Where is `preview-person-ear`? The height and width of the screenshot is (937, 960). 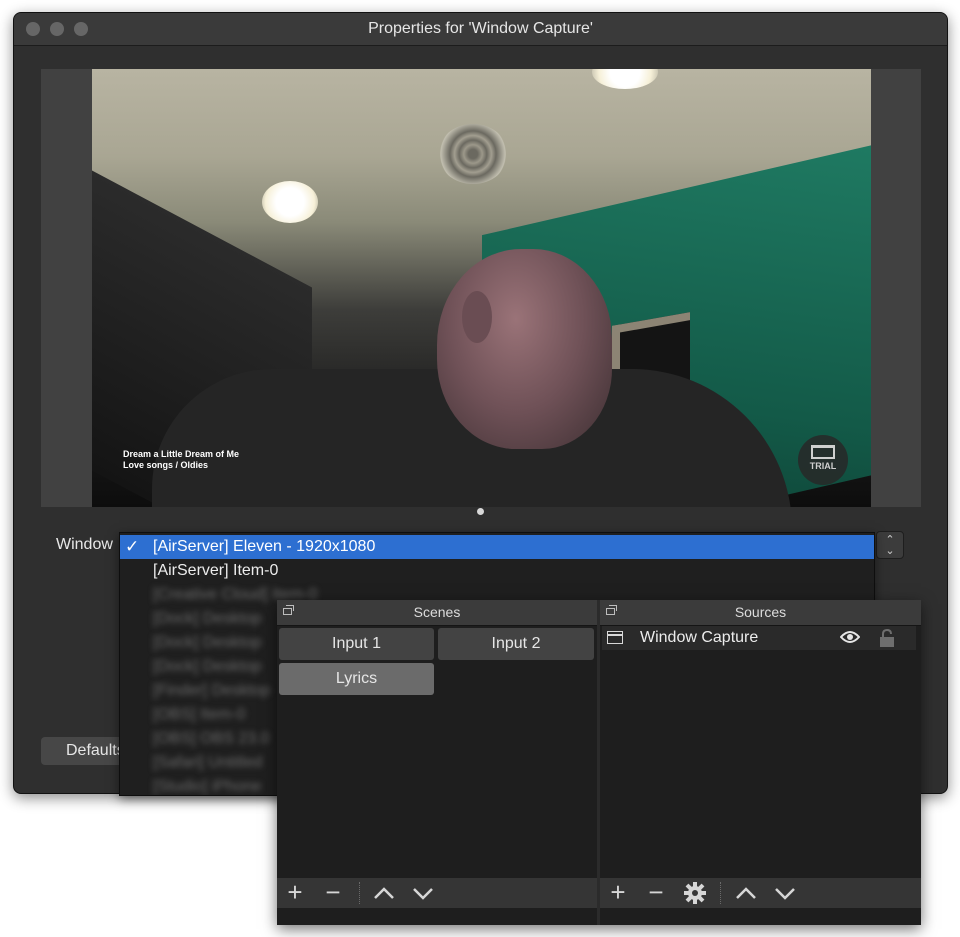 preview-person-ear is located at coordinates (477, 317).